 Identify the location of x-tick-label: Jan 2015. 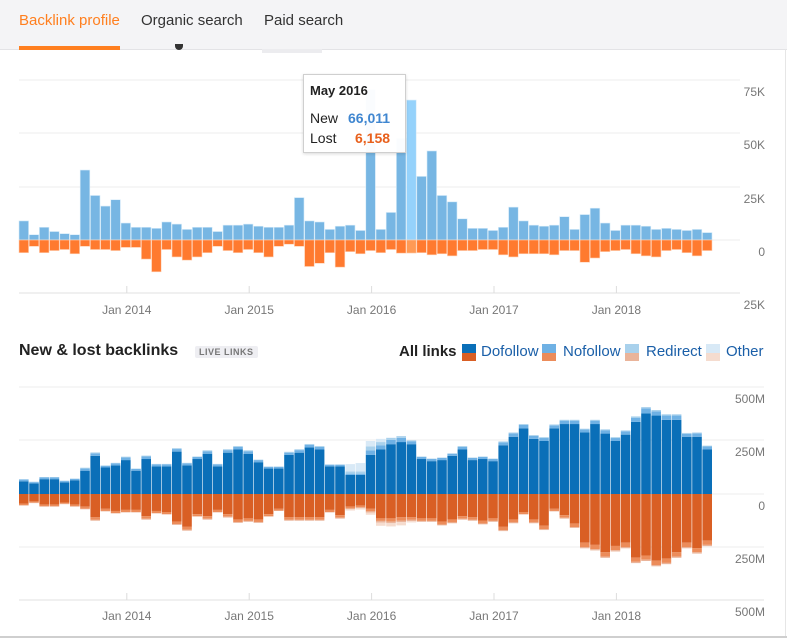
(250, 616).